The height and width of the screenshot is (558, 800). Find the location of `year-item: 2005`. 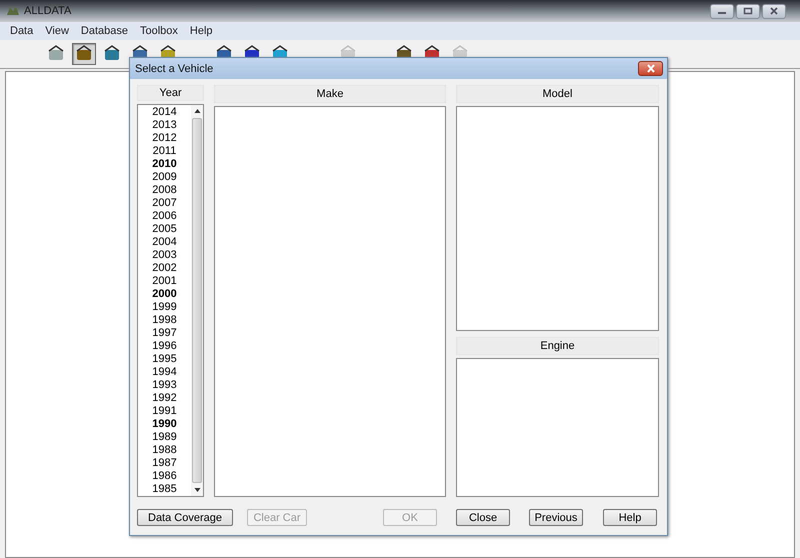

year-item: 2005 is located at coordinates (164, 229).